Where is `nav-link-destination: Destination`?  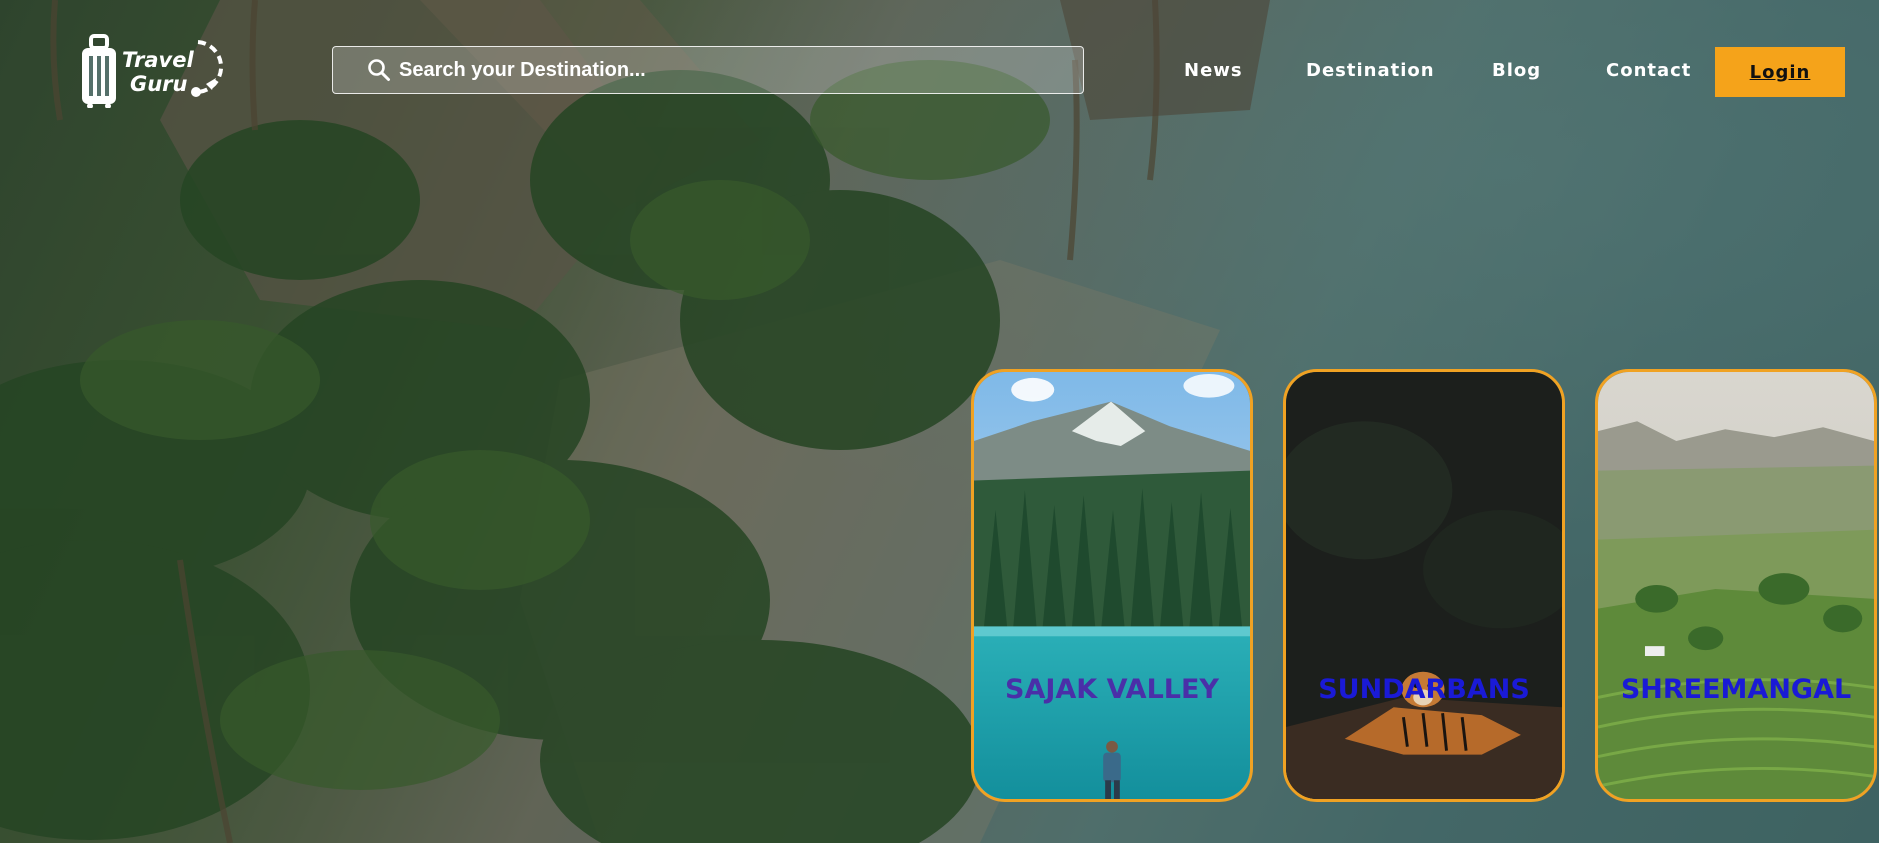
nav-link-destination: Destination is located at coordinates (1370, 70).